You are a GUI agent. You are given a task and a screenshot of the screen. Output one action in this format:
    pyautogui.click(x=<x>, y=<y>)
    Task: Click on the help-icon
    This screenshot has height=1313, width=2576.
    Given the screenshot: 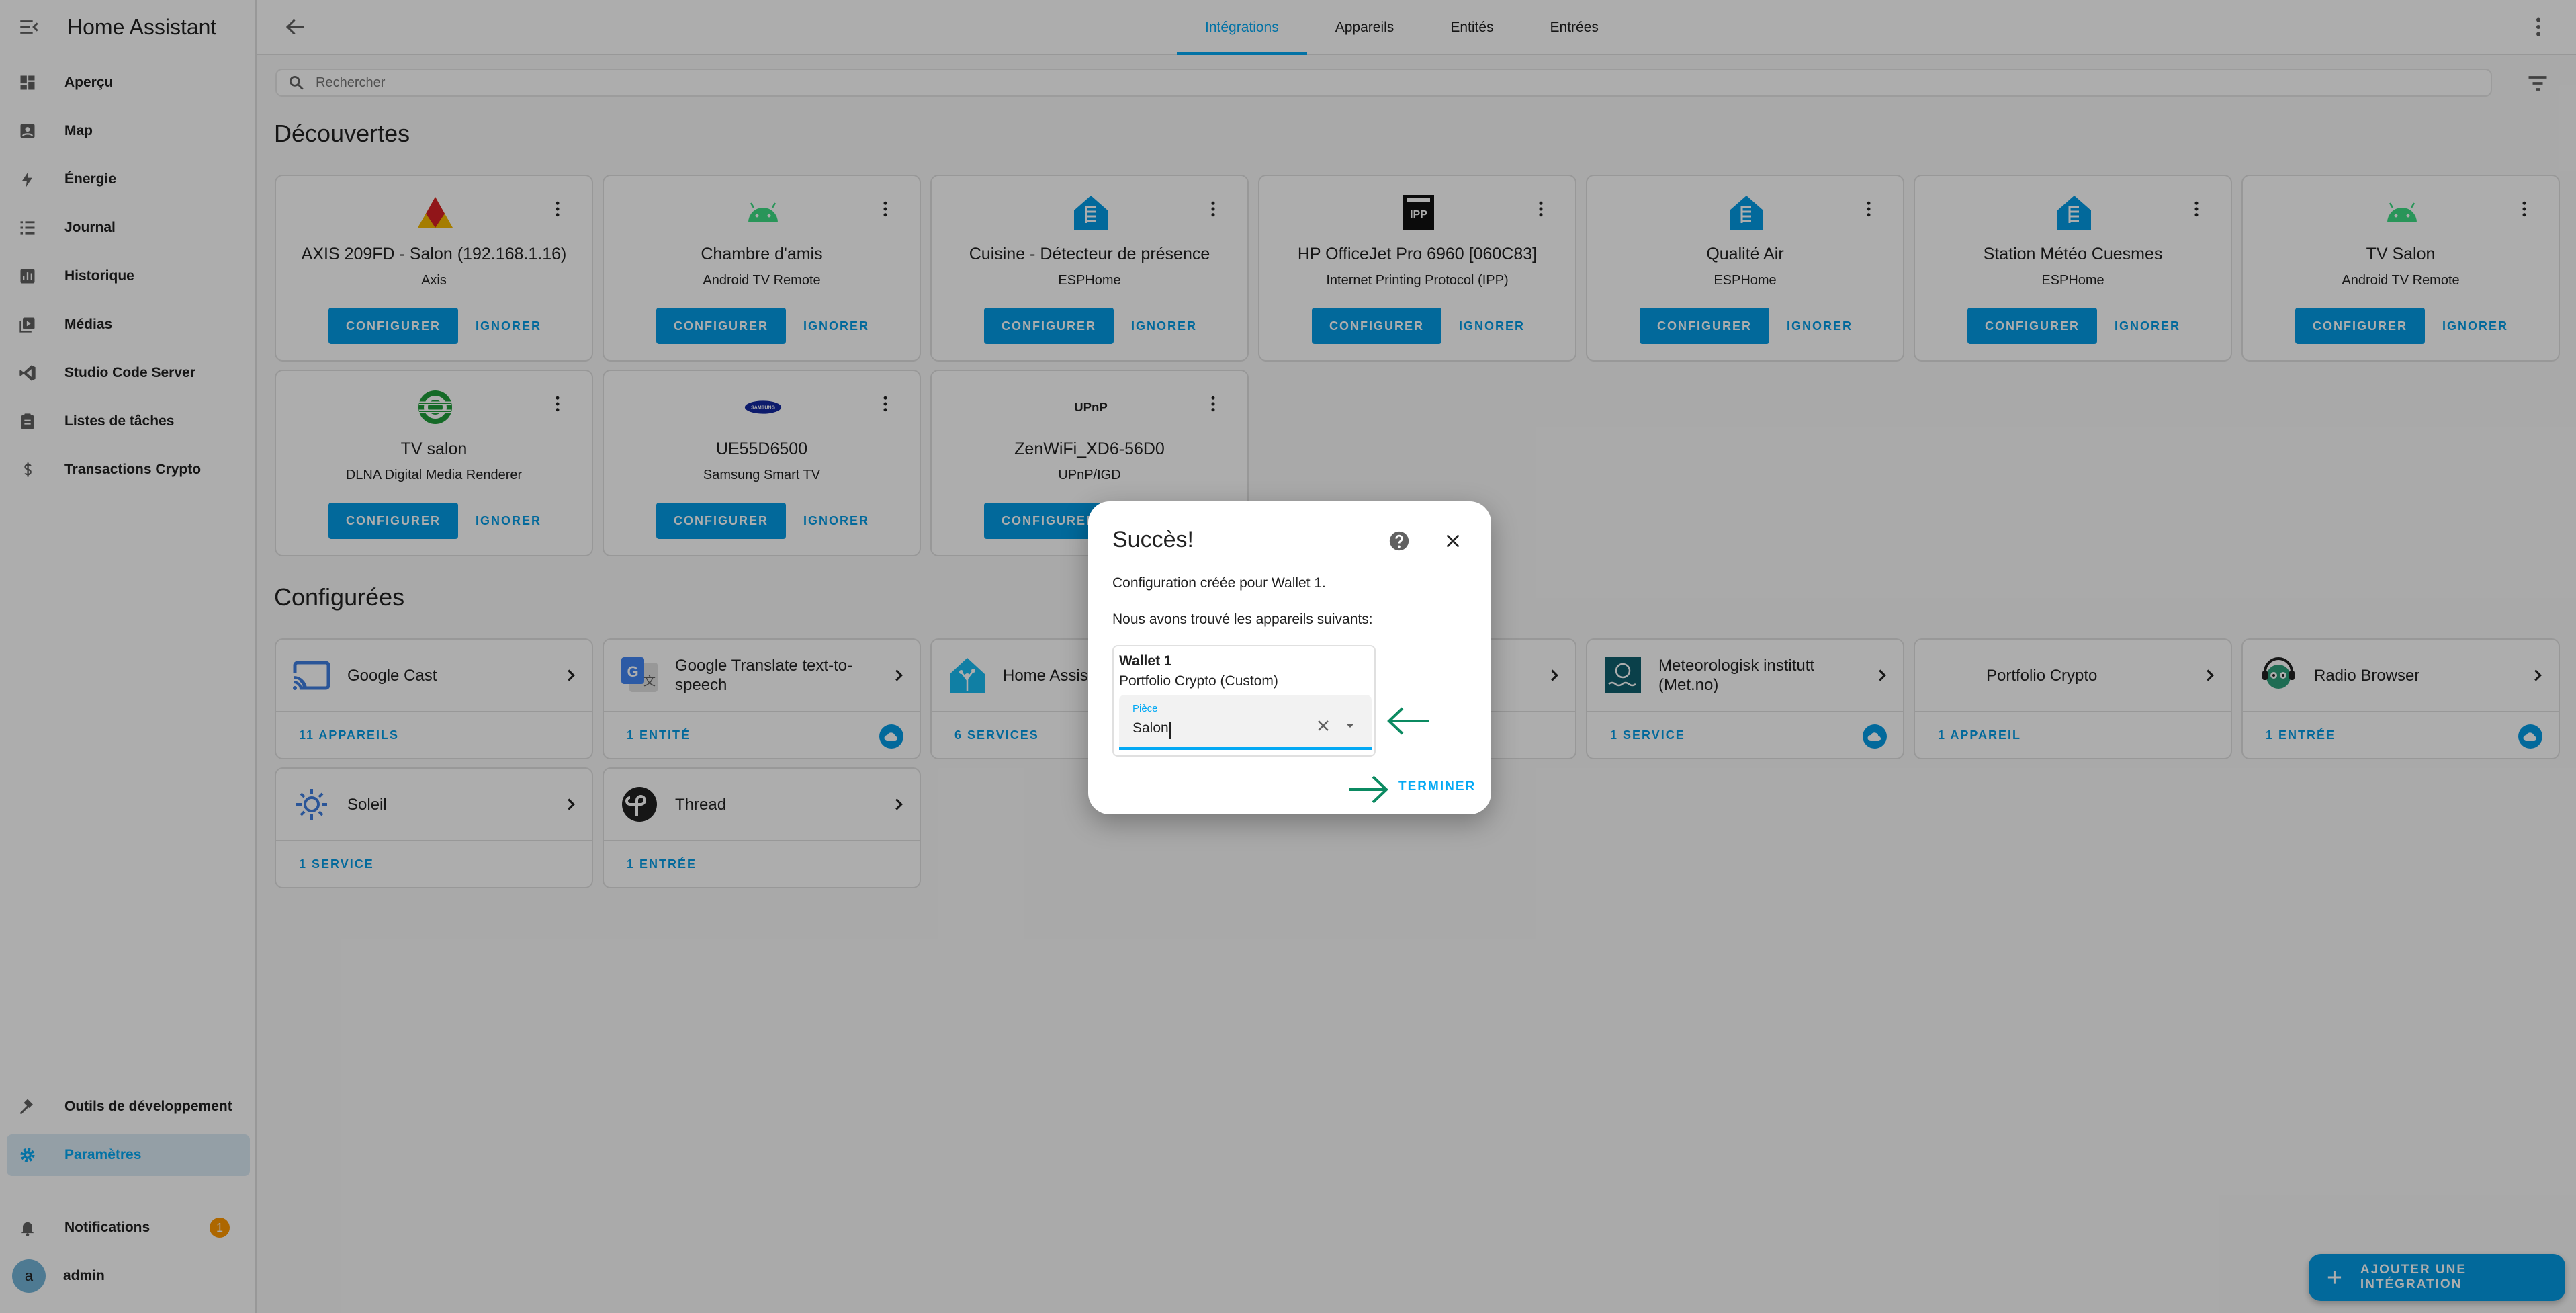 What is the action you would take?
    pyautogui.click(x=1400, y=541)
    